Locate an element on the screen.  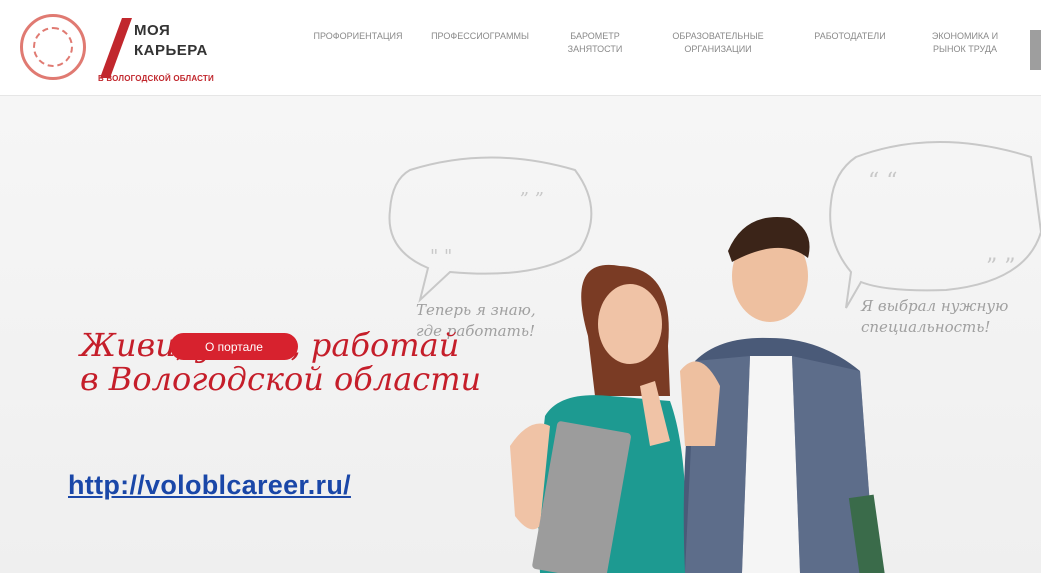
emblem-icon is located at coordinates (53, 47).